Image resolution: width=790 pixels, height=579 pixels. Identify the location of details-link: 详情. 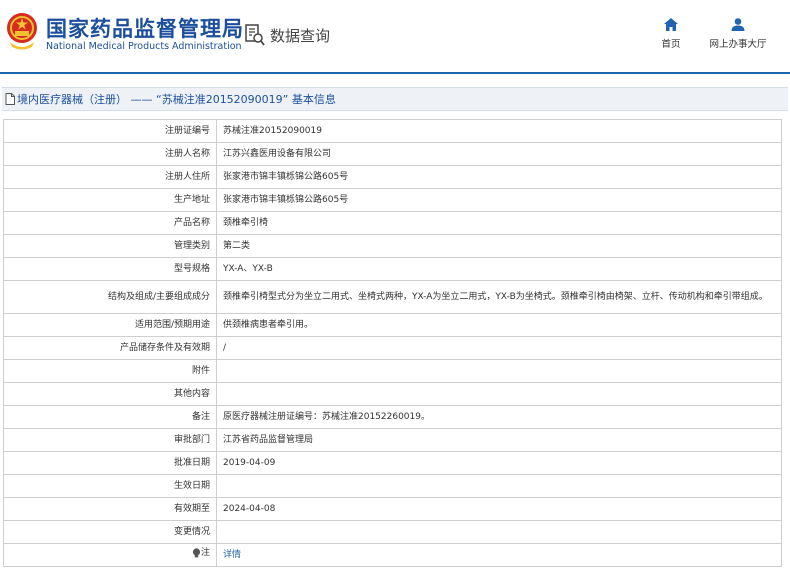
(232, 555).